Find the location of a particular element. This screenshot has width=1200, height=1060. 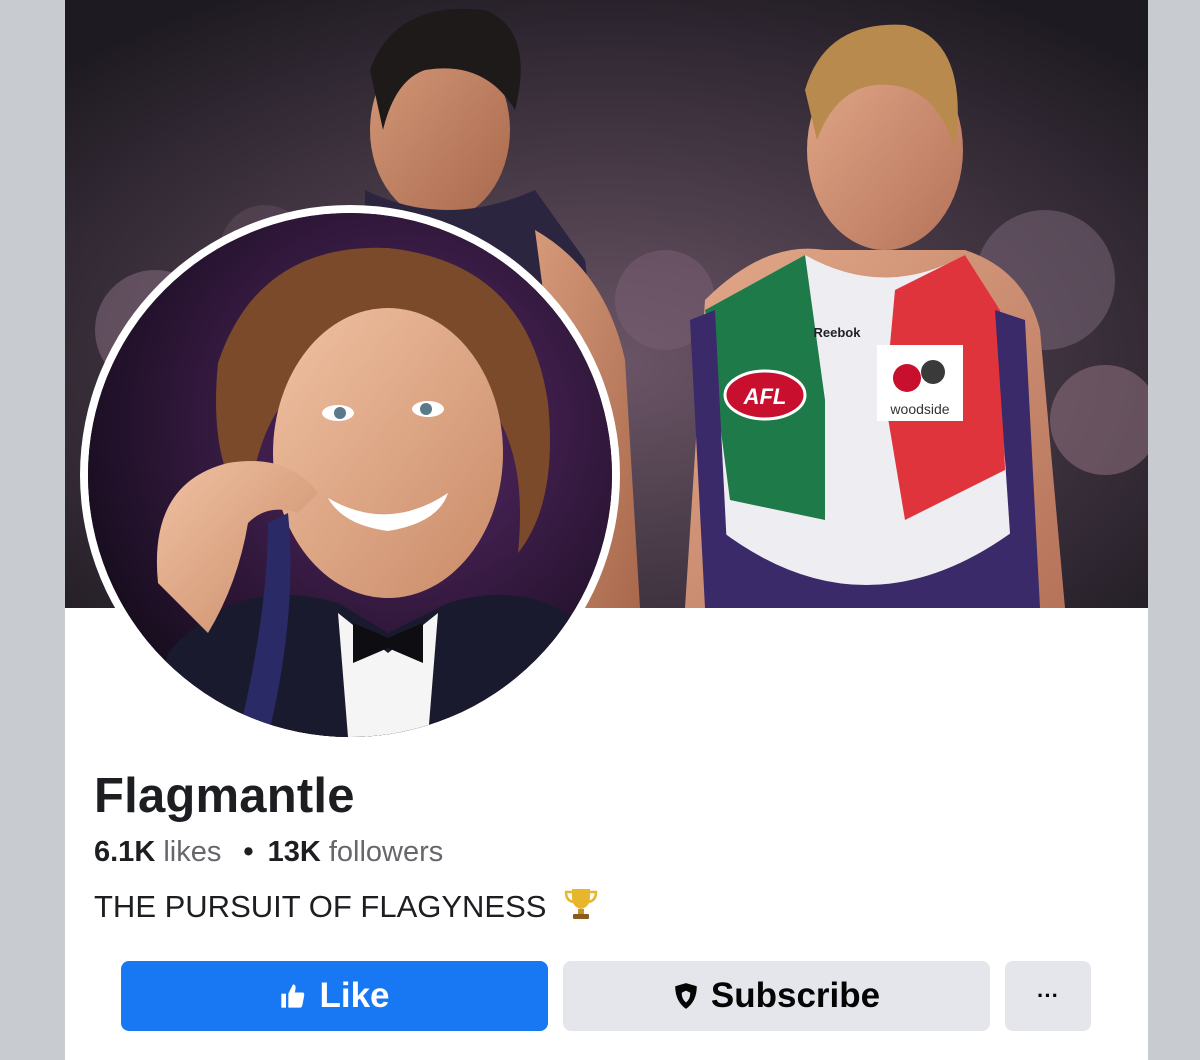

jersey-brand-text: Reebok is located at coordinates (838, 332).